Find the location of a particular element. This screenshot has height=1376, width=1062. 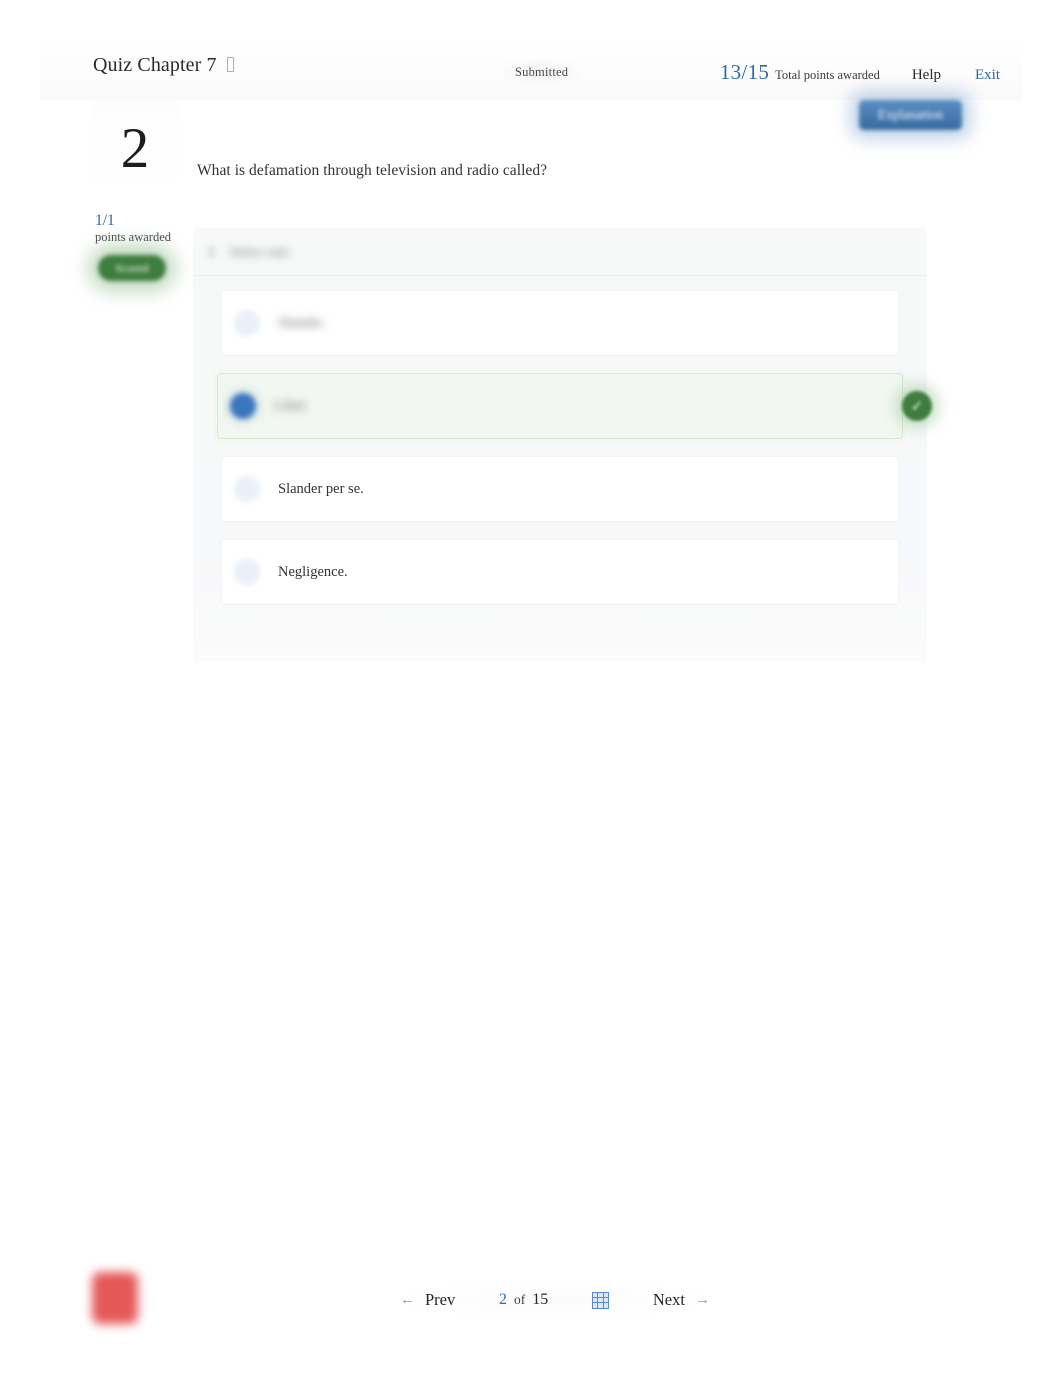

question-number-box: 2 is located at coordinates (135, 148).